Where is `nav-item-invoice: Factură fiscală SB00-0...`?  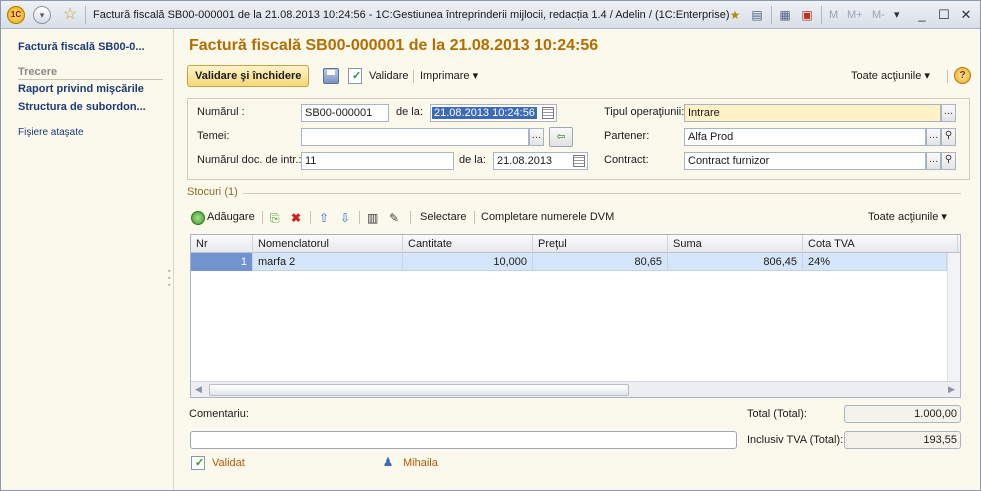
nav-item-invoice: Factură fiscală SB00-0... is located at coordinates (93, 47).